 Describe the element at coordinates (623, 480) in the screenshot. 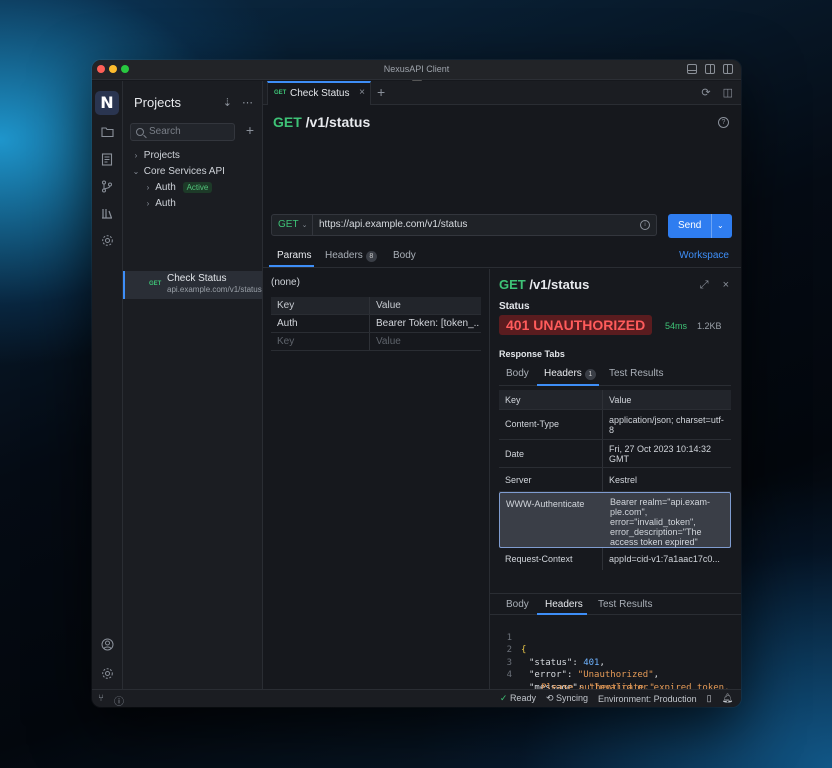

I see `header-value: Kestrel` at that location.